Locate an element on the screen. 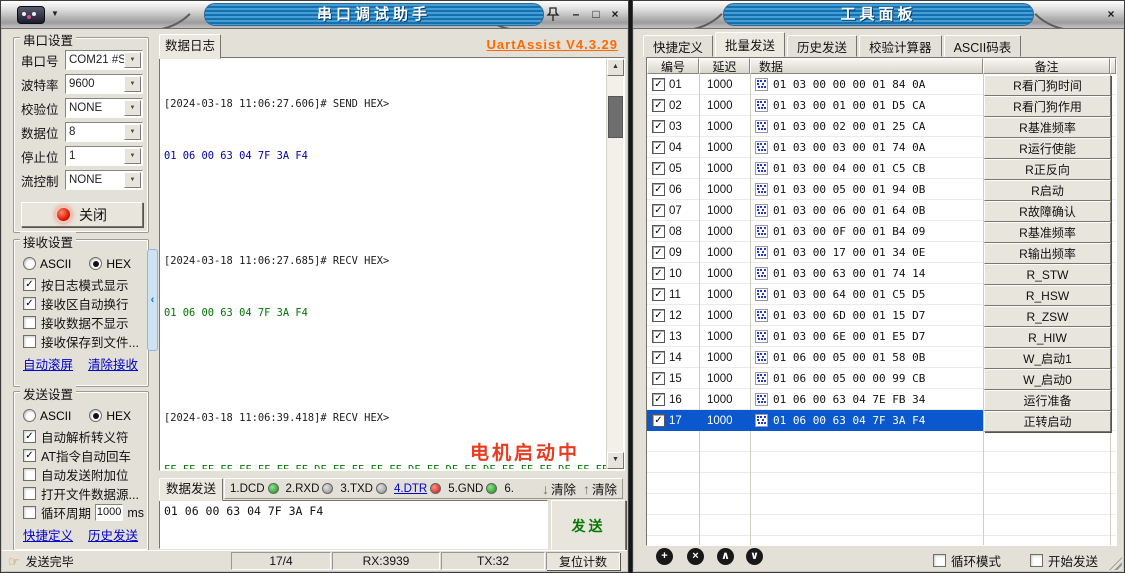 This screenshot has height=573, width=1125. combo-select: 8 ▼ is located at coordinates (104, 132).